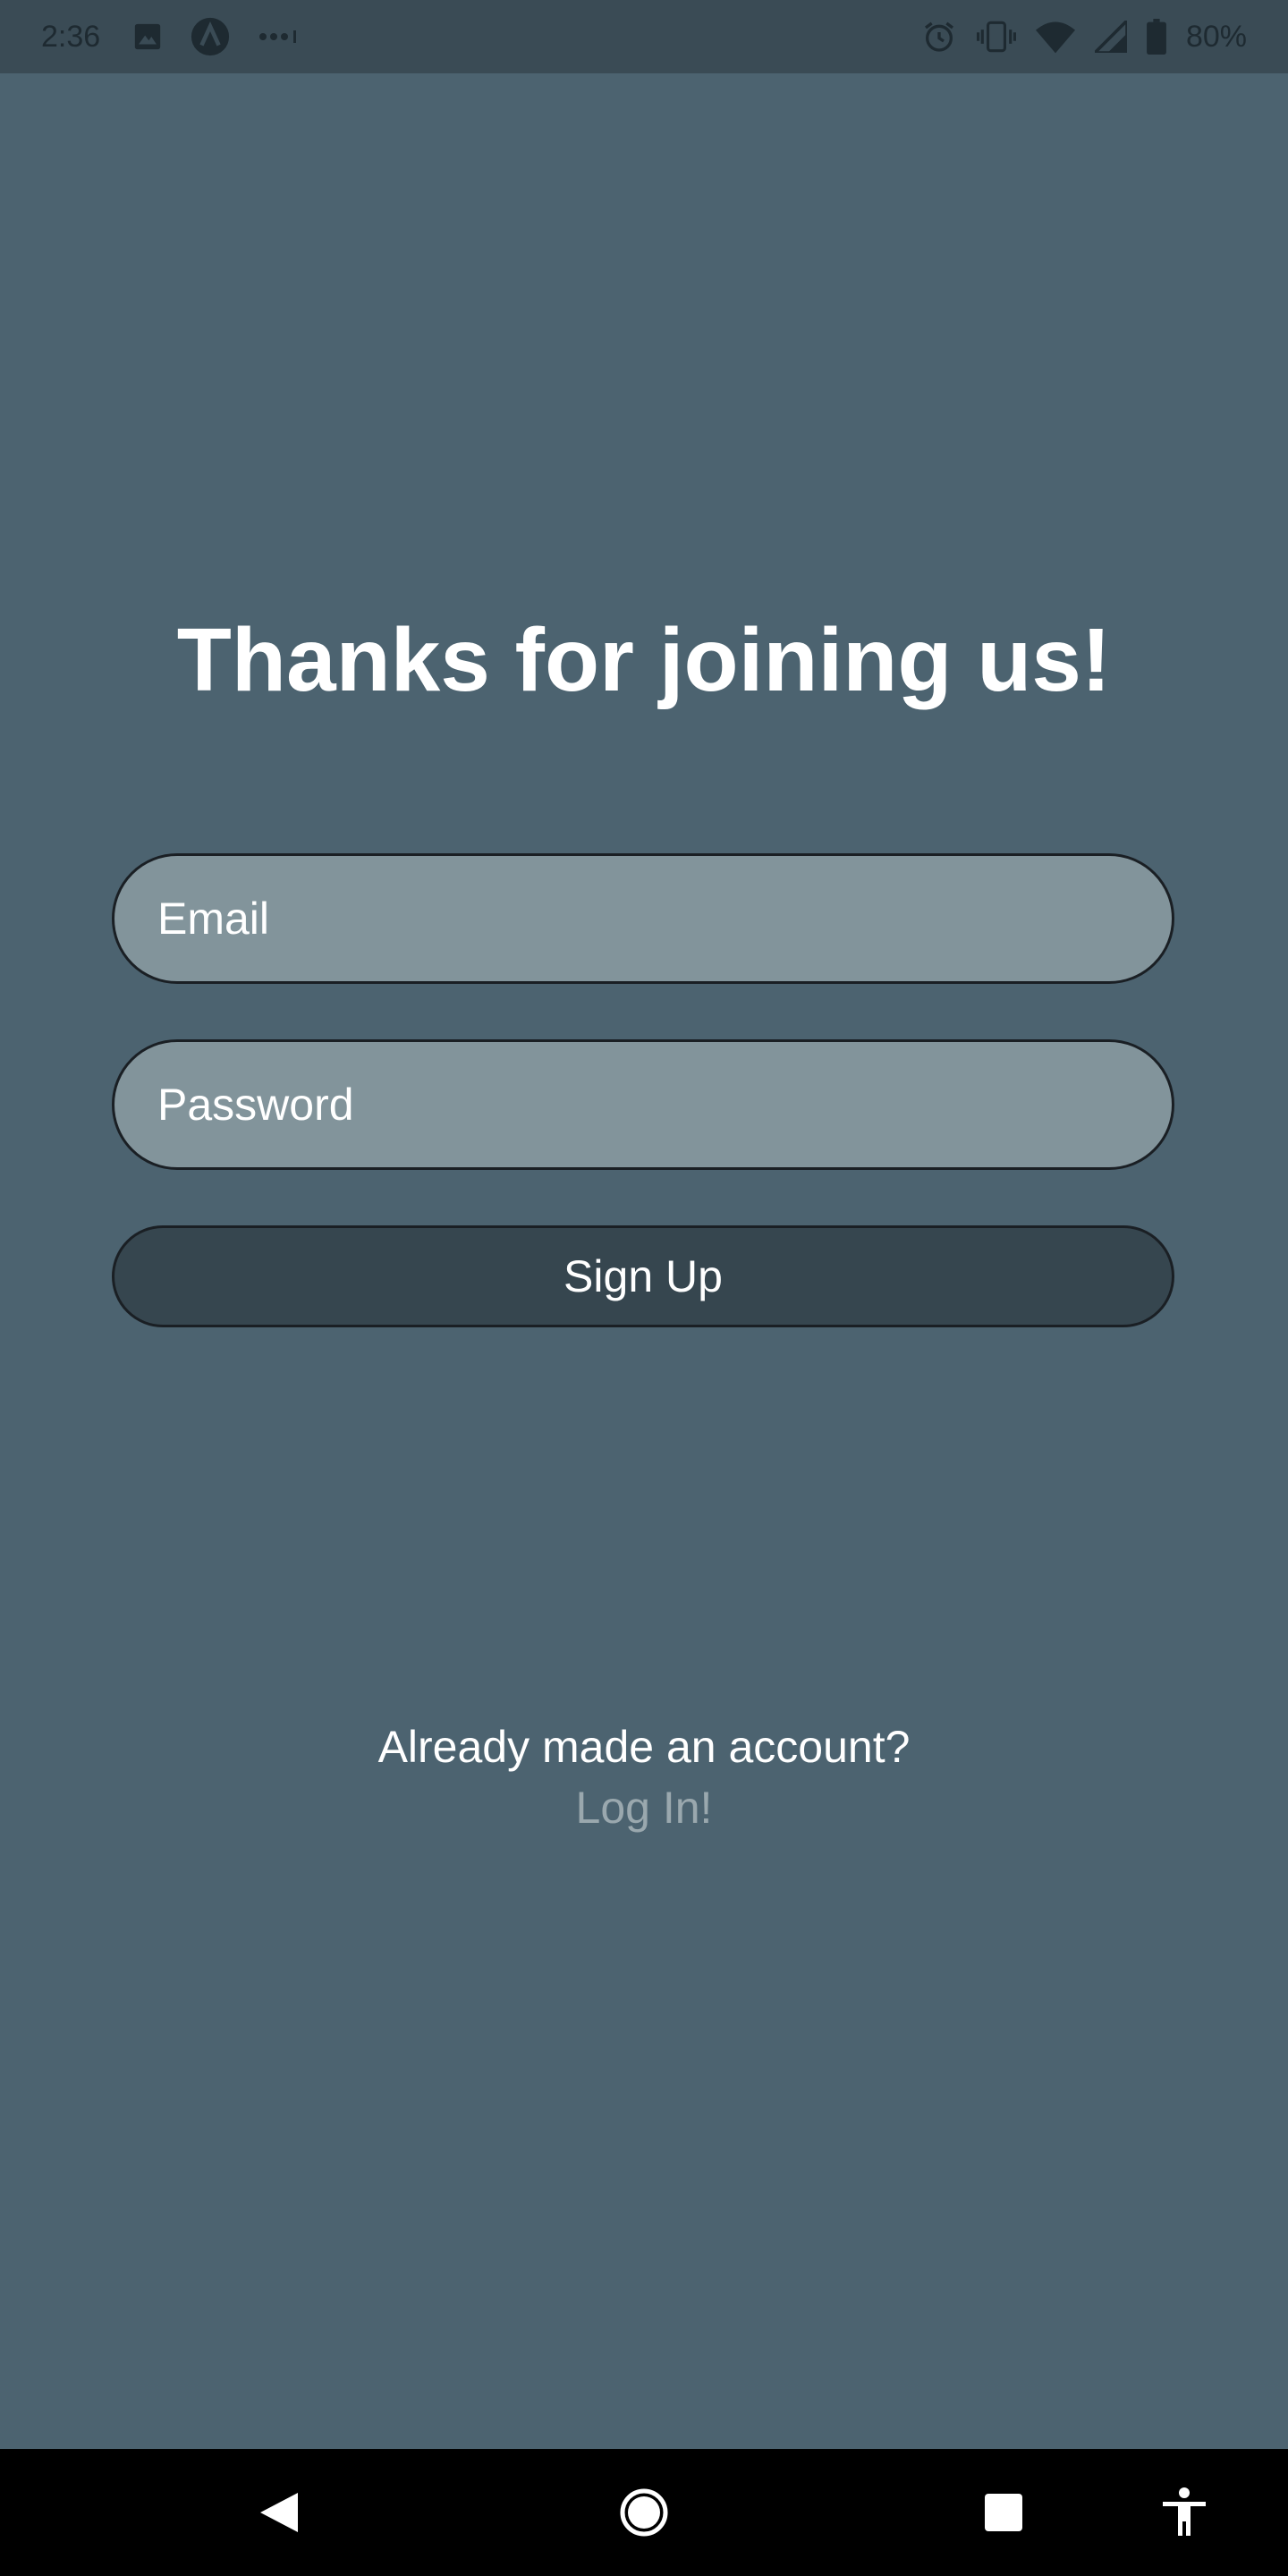 This screenshot has width=1288, height=2576. What do you see at coordinates (1055, 37) in the screenshot?
I see `wifi-icon` at bounding box center [1055, 37].